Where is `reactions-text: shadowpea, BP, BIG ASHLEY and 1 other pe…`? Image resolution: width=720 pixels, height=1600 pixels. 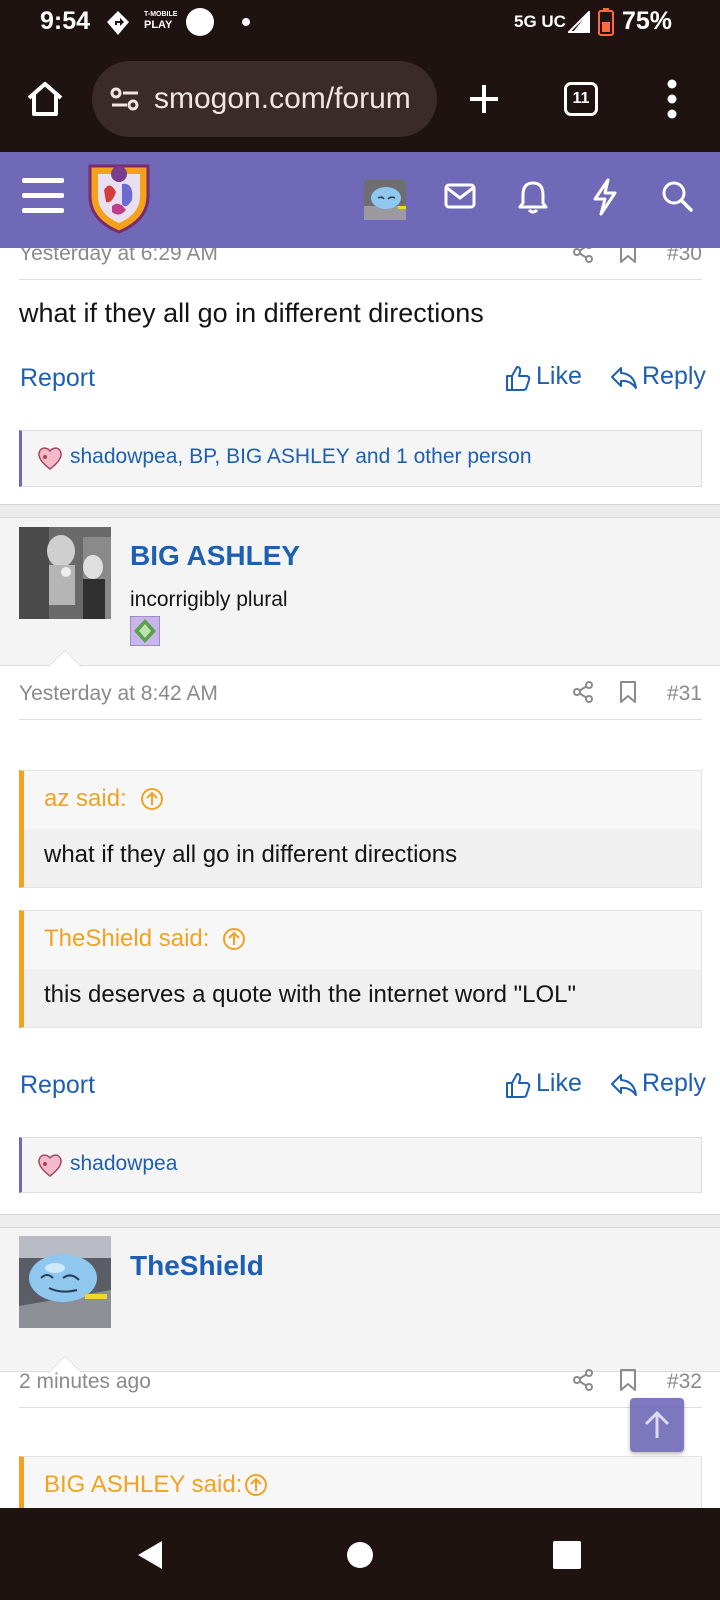
reactions-text: shadowpea, BP, BIG ASHLEY and 1 other pe… is located at coordinates (301, 456).